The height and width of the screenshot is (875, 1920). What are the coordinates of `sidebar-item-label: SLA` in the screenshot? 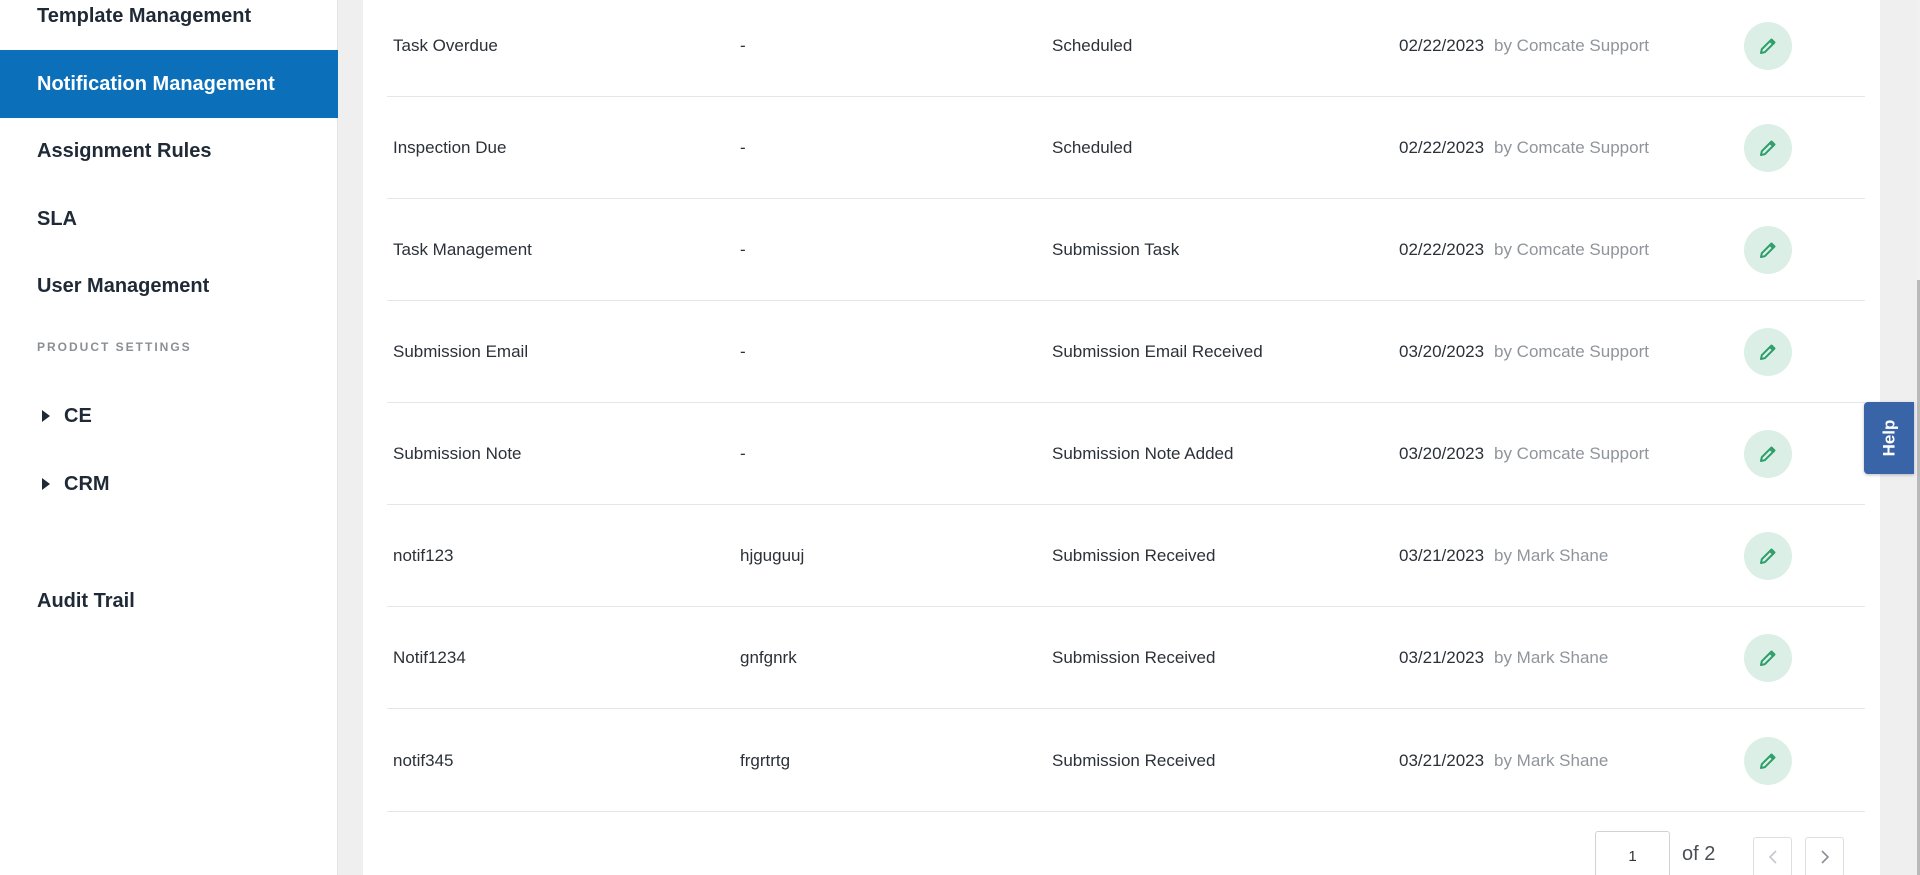 It's located at (57, 218).